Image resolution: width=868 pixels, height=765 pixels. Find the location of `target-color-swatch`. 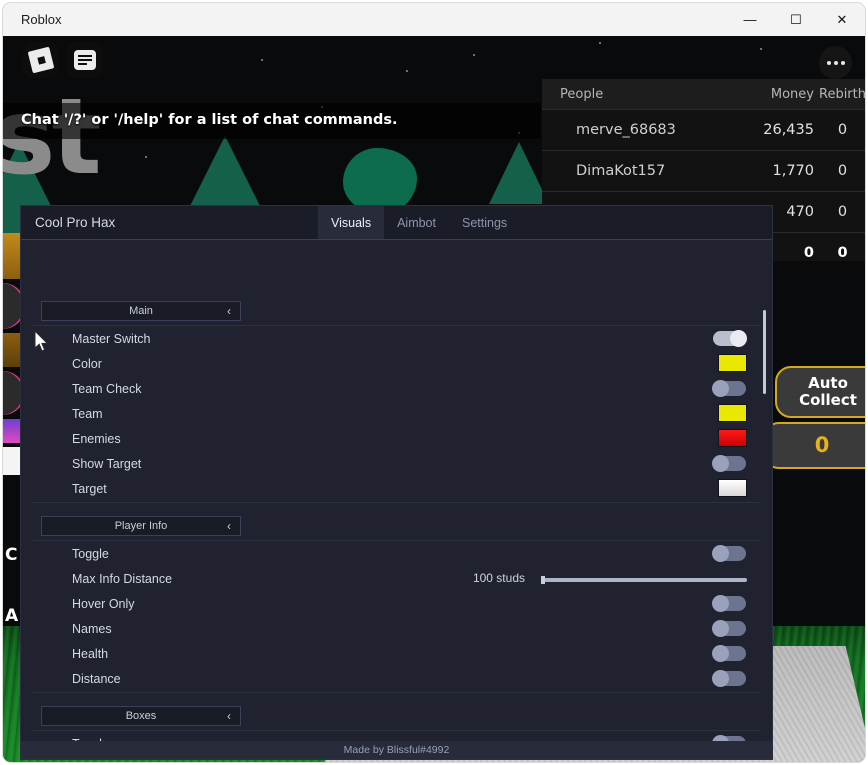

target-color-swatch is located at coordinates (732, 488).